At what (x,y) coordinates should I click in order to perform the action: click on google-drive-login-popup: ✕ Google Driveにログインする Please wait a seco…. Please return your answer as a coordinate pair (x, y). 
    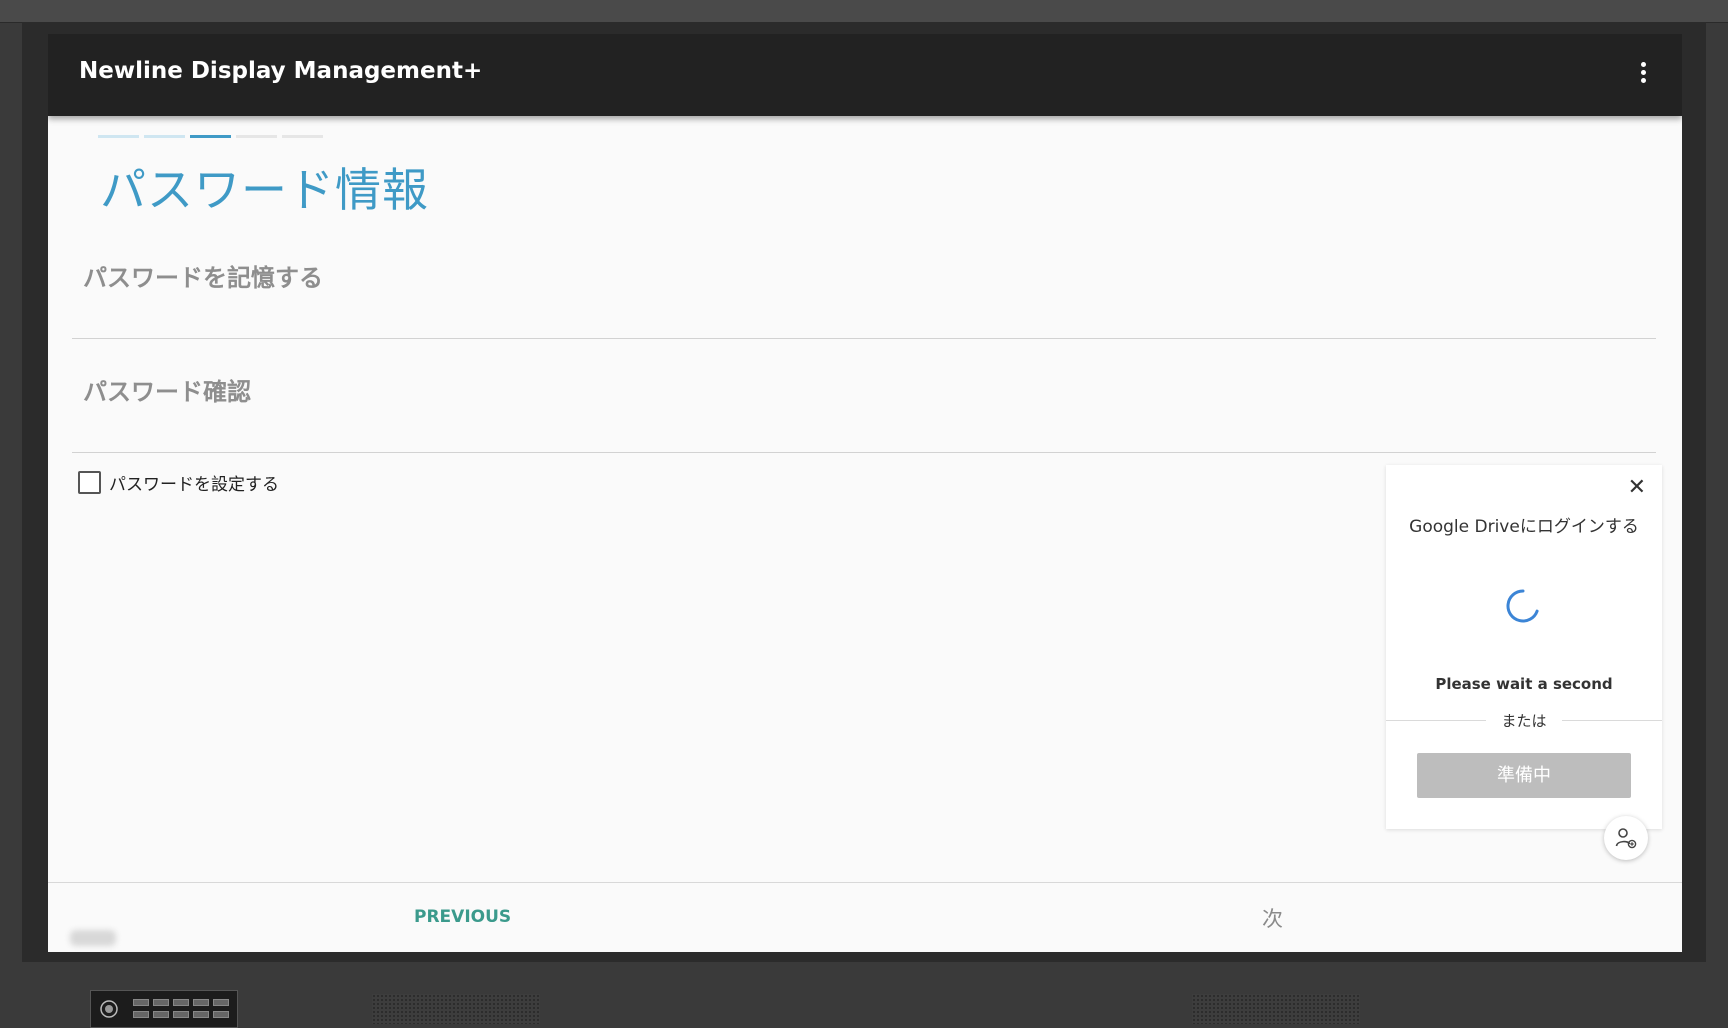
    Looking at the image, I should click on (1524, 651).